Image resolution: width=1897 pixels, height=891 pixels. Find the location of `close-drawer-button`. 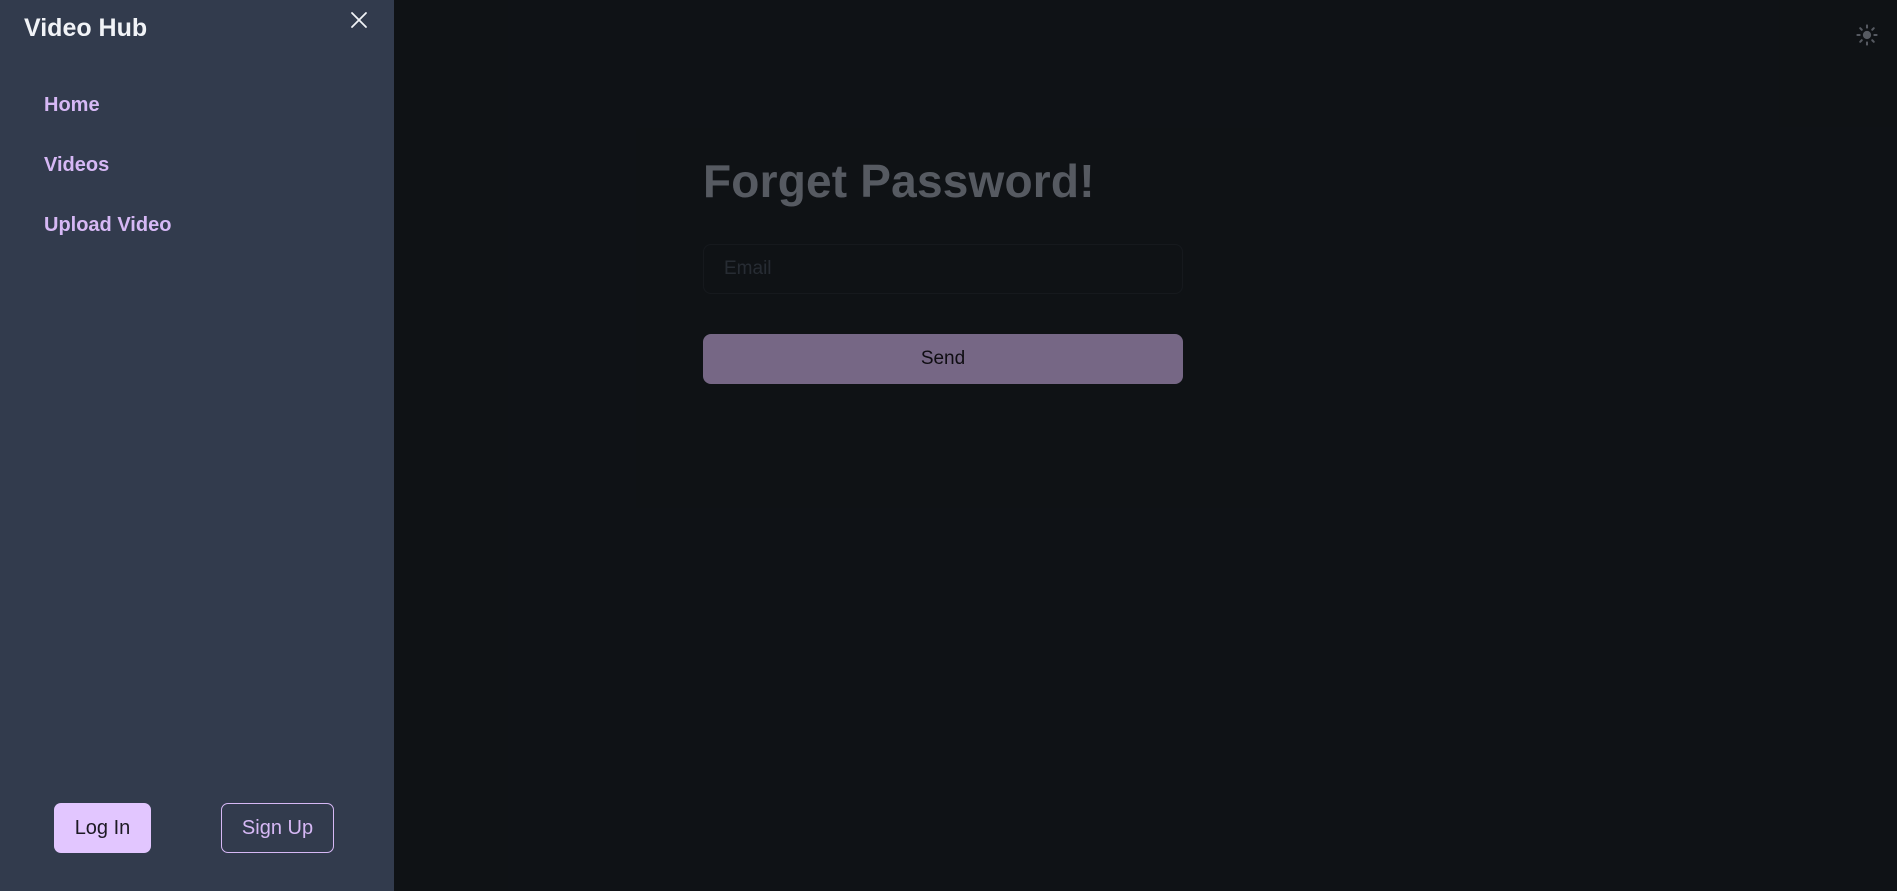

close-drawer-button is located at coordinates (359, 22).